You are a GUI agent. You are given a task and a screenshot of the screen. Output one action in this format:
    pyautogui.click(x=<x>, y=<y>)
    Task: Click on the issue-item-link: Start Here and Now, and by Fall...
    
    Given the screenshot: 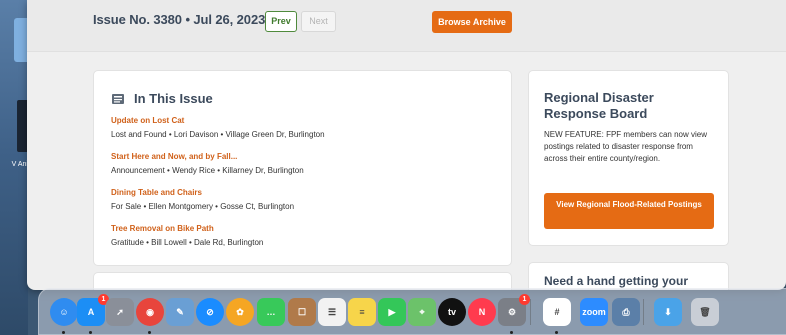 What is the action you would take?
    pyautogui.click(x=306, y=156)
    